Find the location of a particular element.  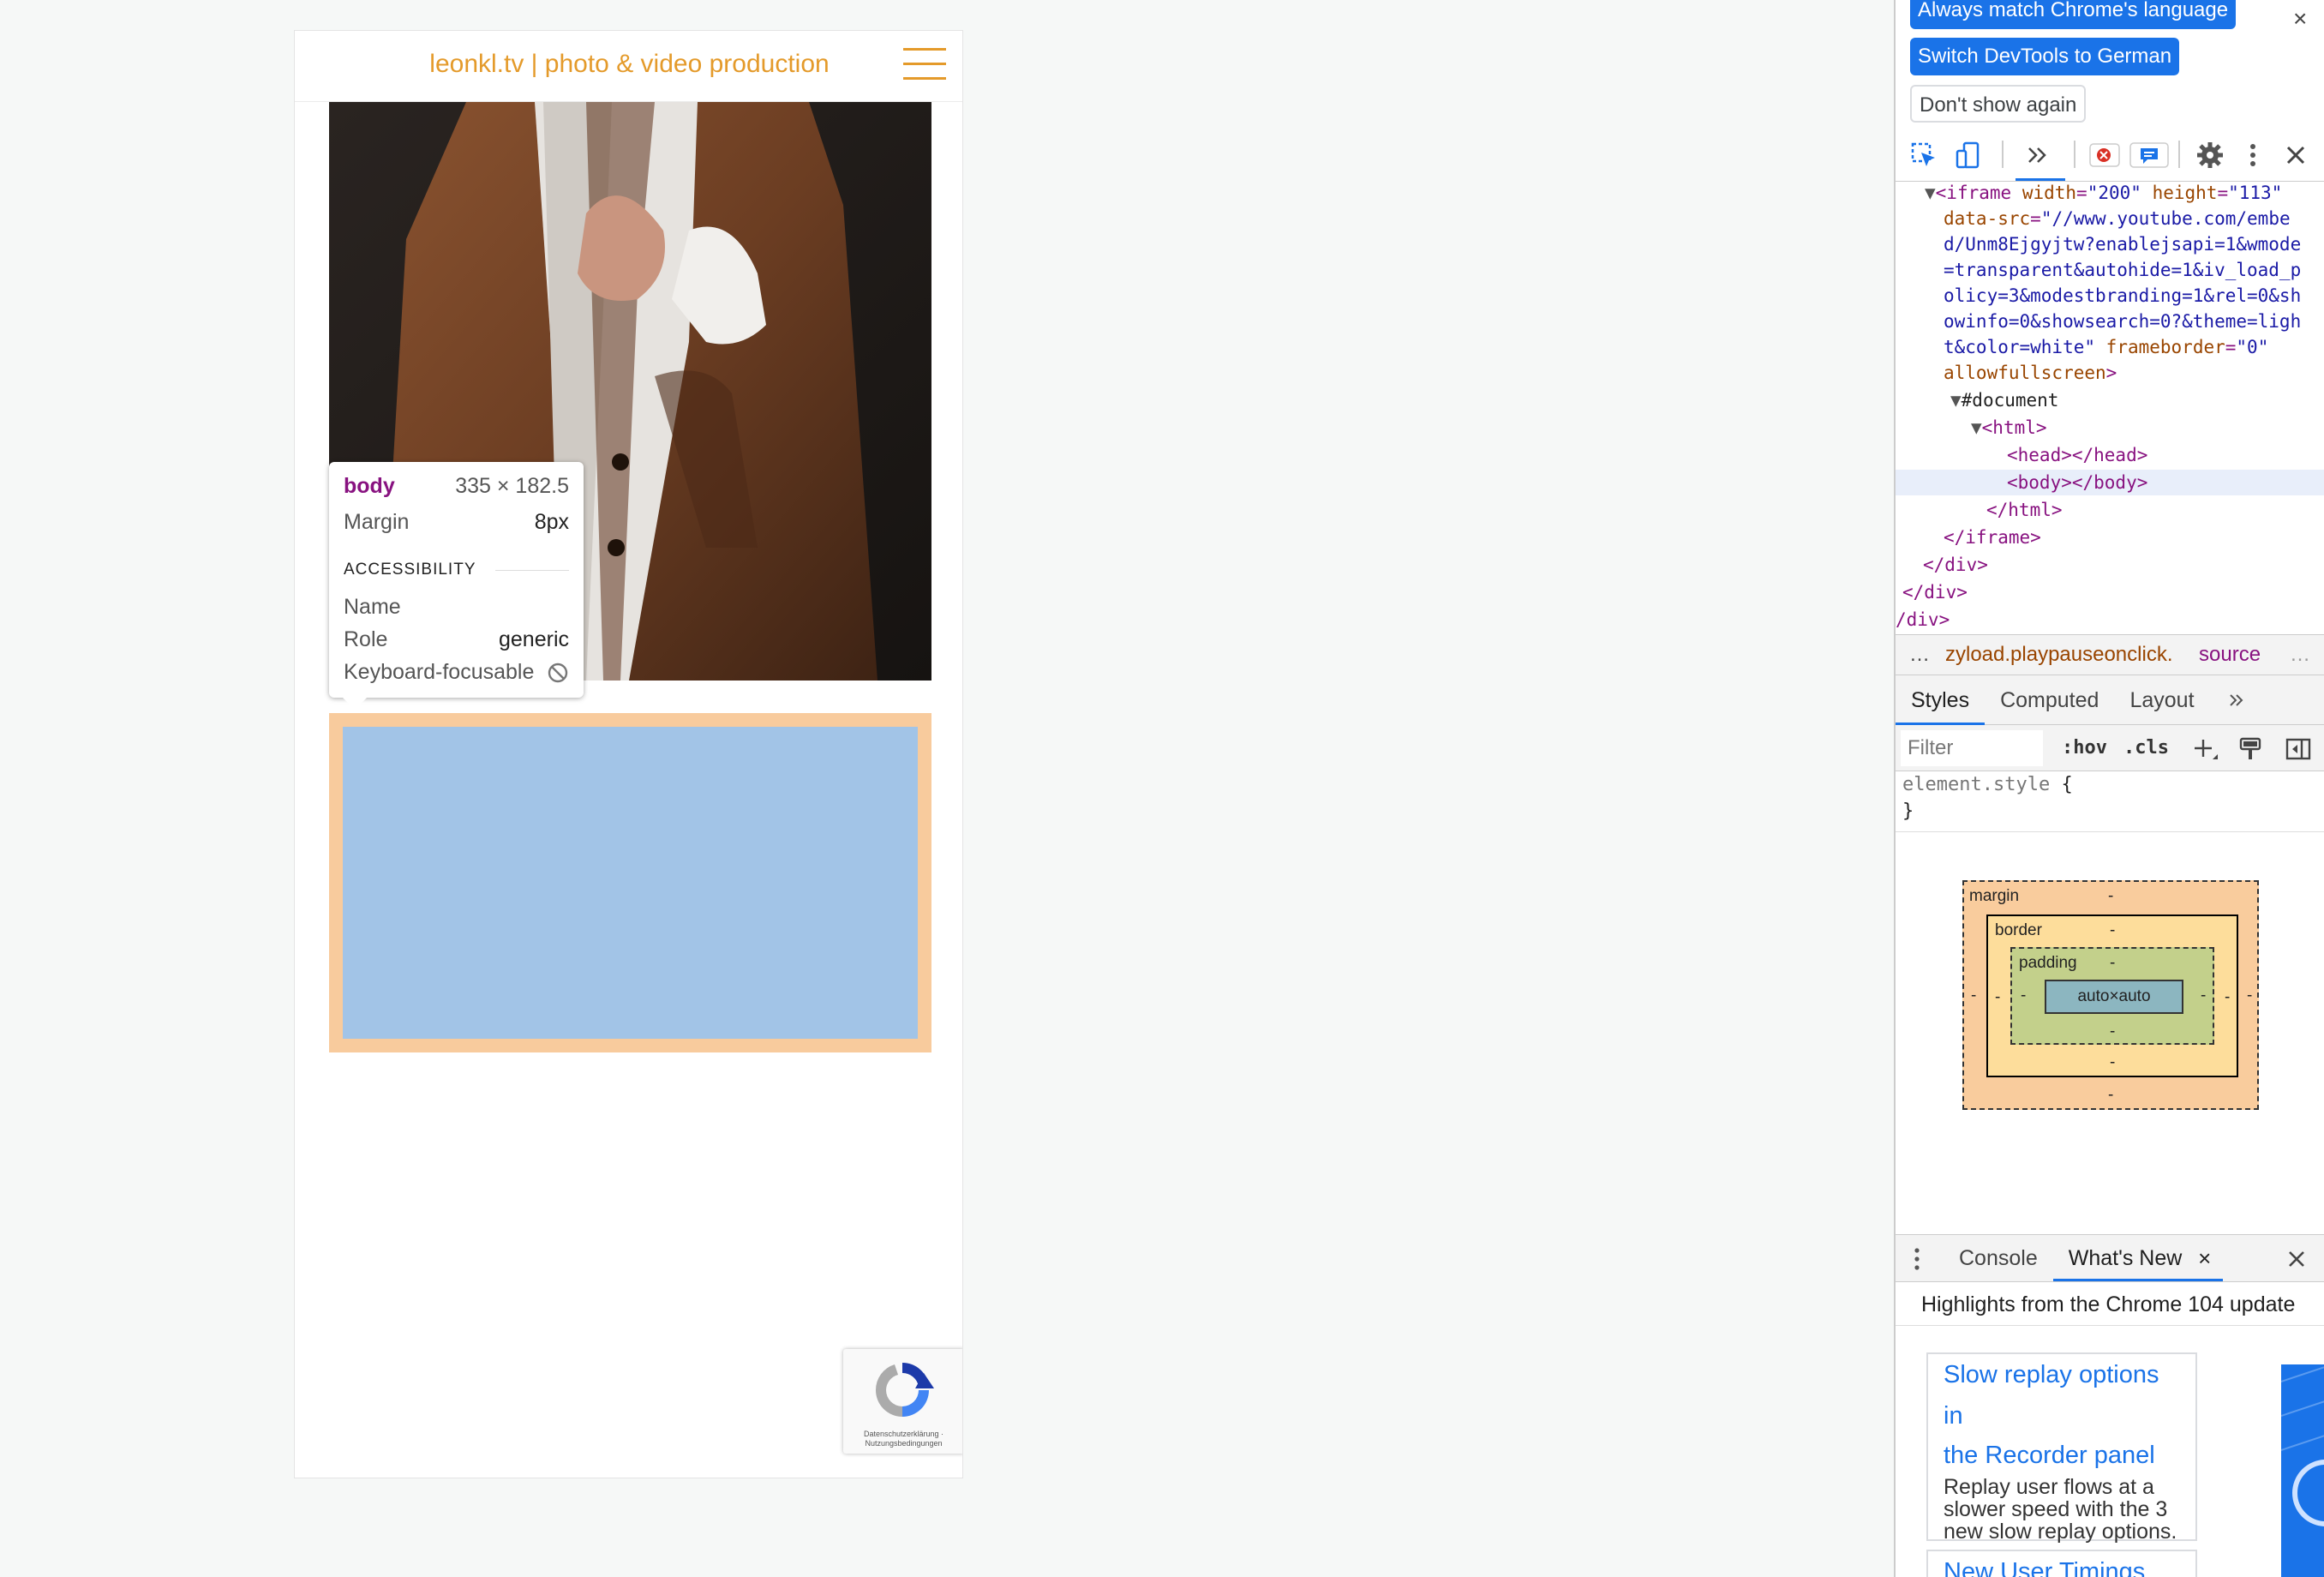

site-header: leonkl.tv | photo & video production is located at coordinates (628, 66).